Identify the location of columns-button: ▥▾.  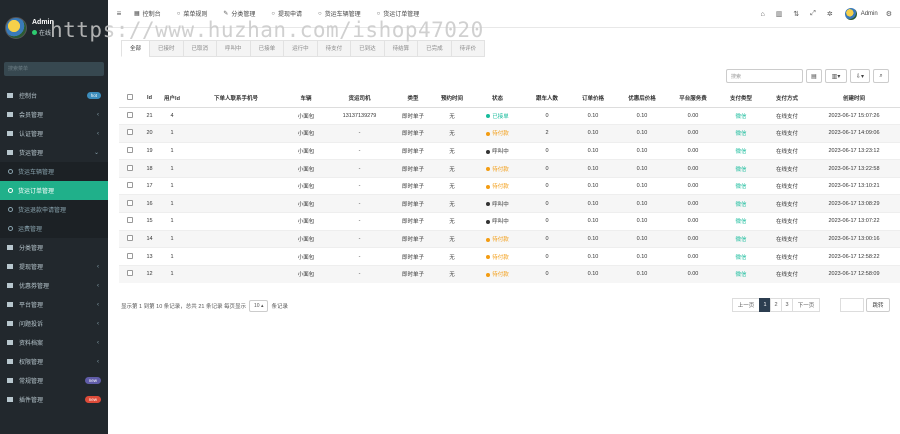
(836, 76).